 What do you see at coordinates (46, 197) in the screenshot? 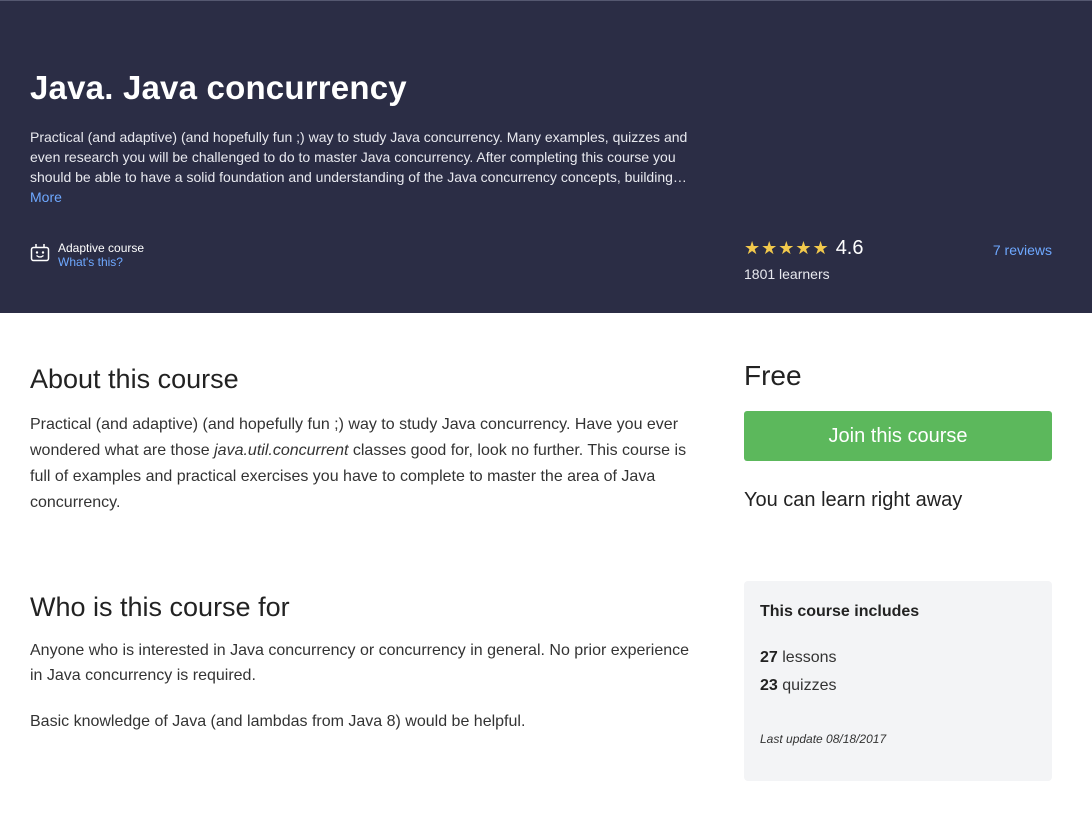
I see `more-link: More` at bounding box center [46, 197].